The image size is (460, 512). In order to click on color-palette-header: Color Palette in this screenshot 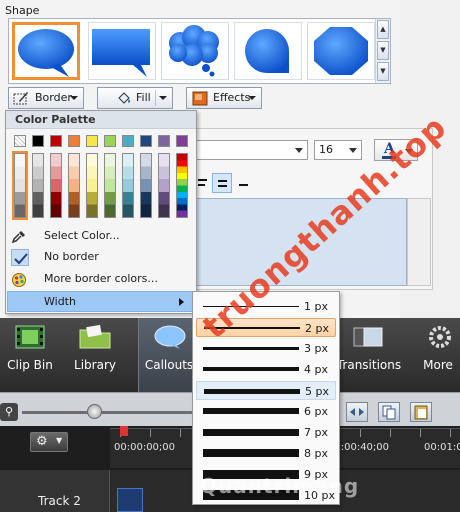, I will do `click(101, 120)`.